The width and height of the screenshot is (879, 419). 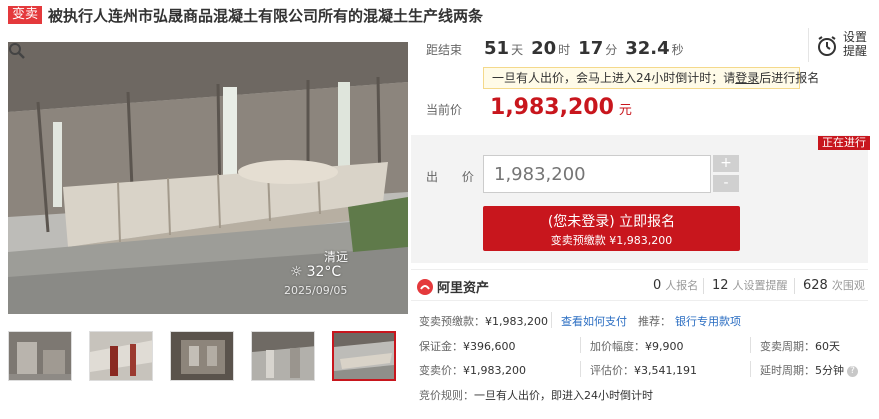 I want to click on title-bar: 变卖 被执行人连州市弘晟商品混凝土有限公司所有的混凝土生产线两条, so click(x=245, y=15).